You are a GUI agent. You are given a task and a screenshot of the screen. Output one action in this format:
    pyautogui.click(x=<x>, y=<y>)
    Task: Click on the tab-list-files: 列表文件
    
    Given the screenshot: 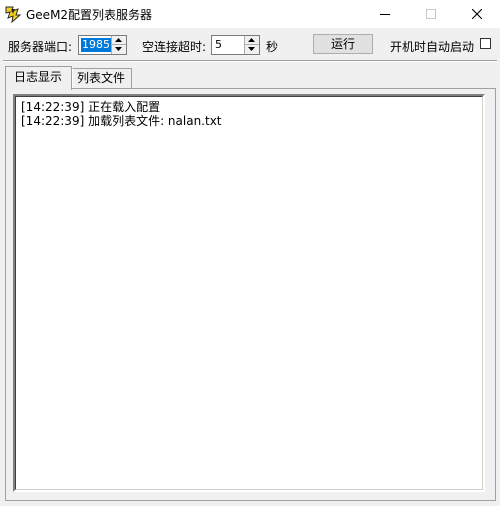 What is the action you would take?
    pyautogui.click(x=102, y=78)
    